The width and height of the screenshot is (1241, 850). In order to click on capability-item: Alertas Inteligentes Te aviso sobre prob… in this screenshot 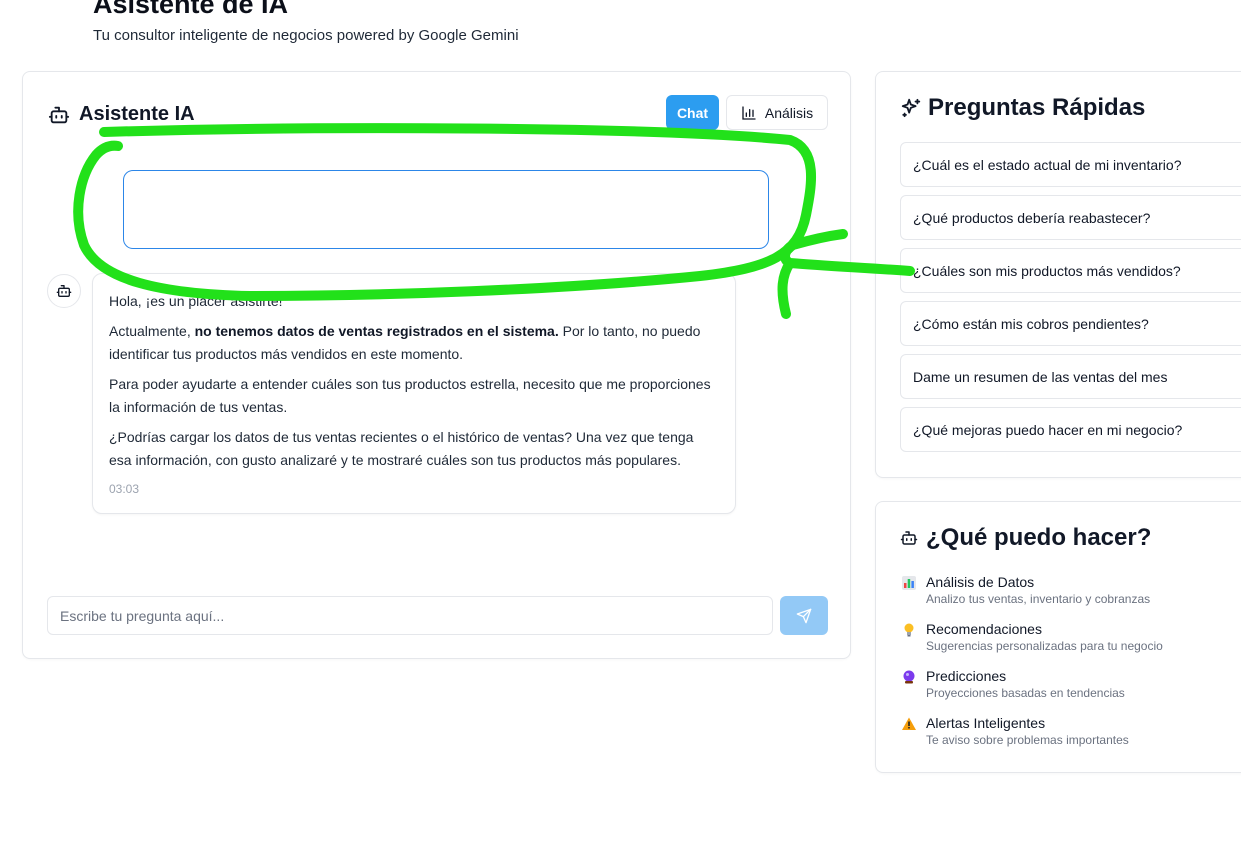, I will do `click(1071, 738)`.